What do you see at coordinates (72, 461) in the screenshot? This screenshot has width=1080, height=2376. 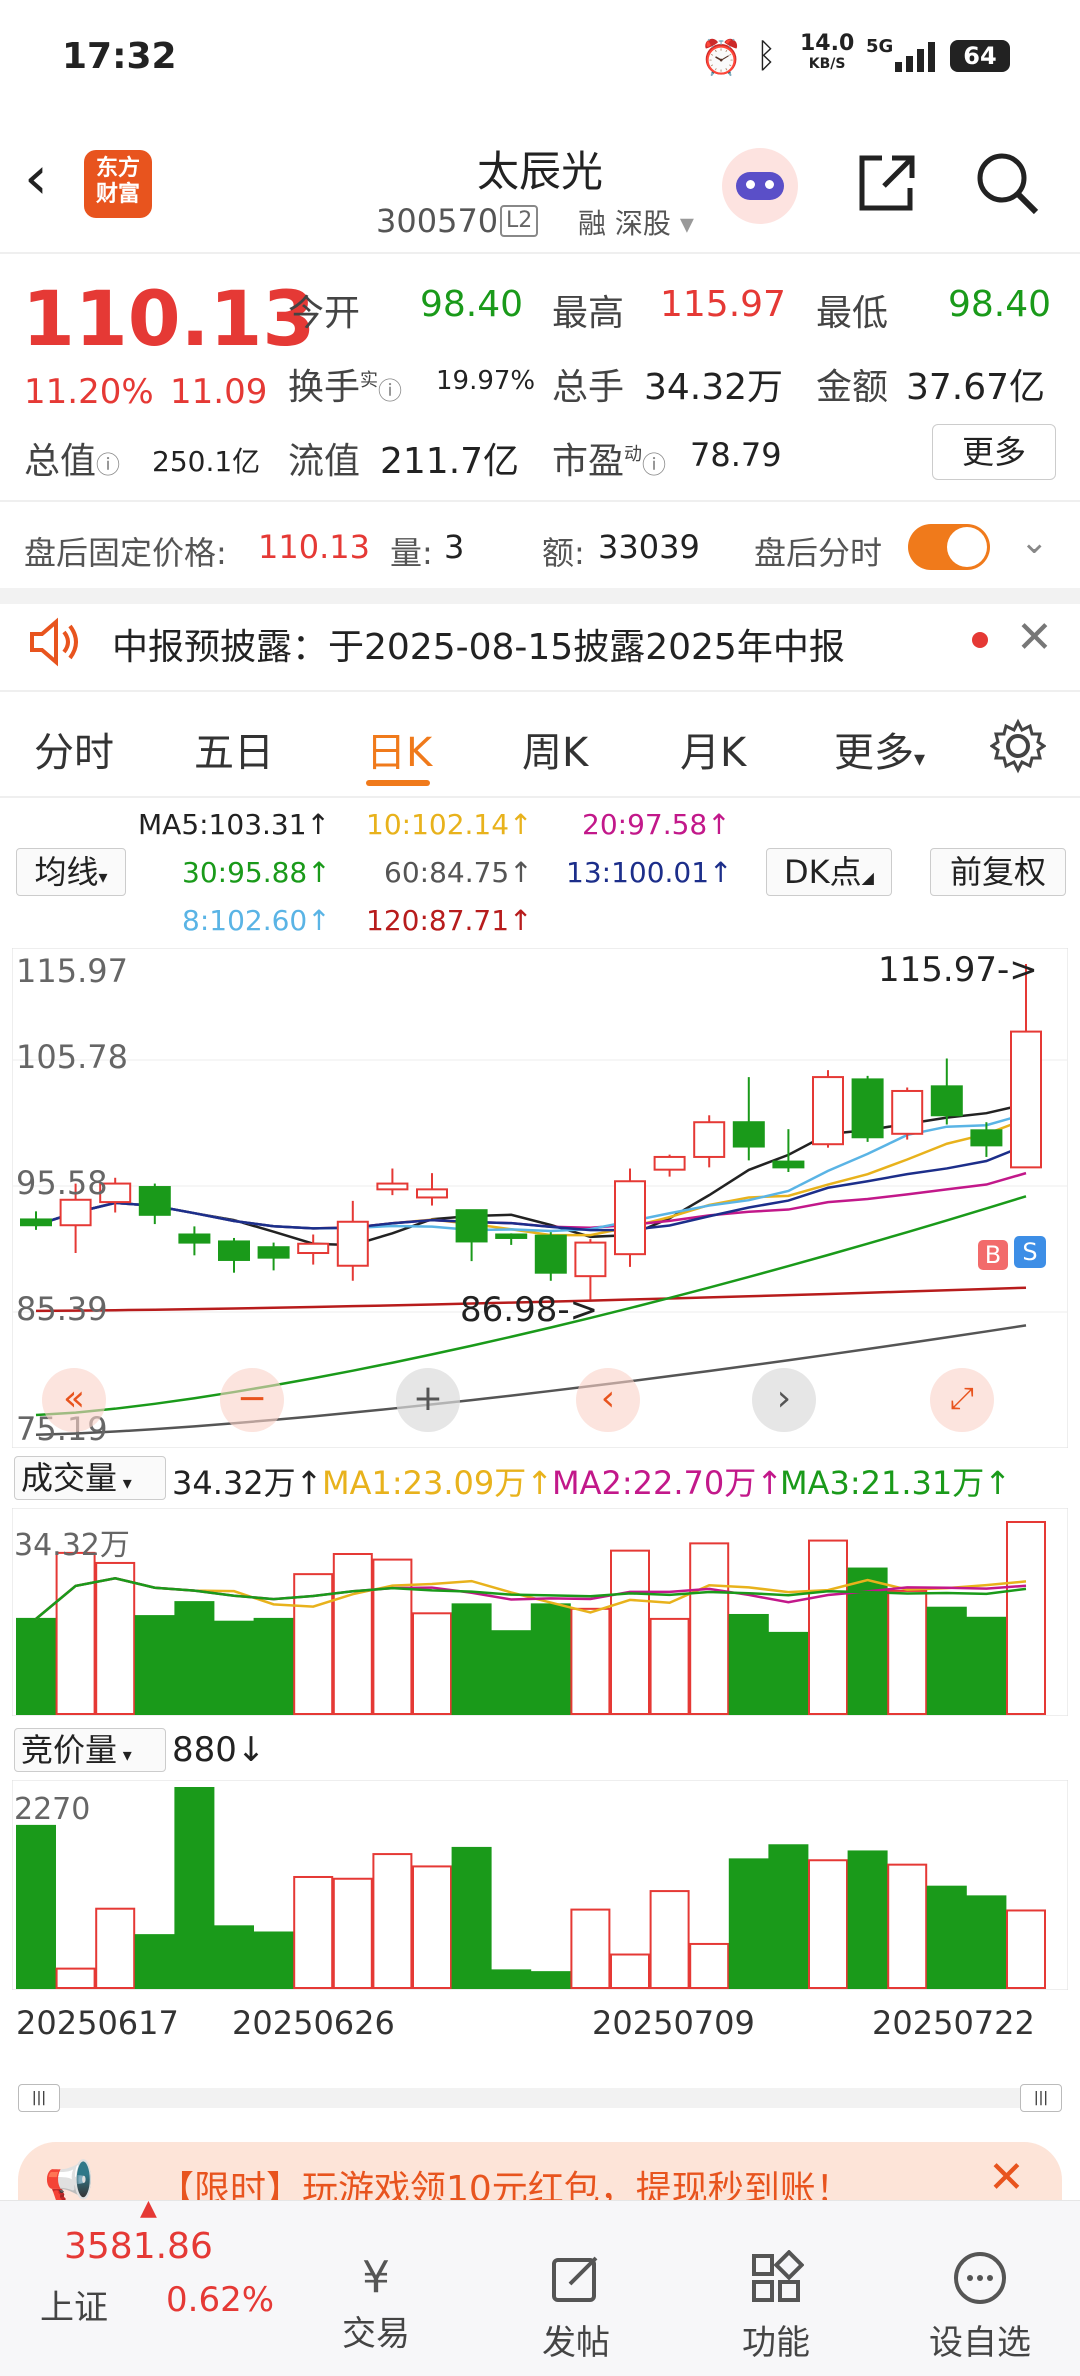 I see `mcap-label: 总值ⓘ` at bounding box center [72, 461].